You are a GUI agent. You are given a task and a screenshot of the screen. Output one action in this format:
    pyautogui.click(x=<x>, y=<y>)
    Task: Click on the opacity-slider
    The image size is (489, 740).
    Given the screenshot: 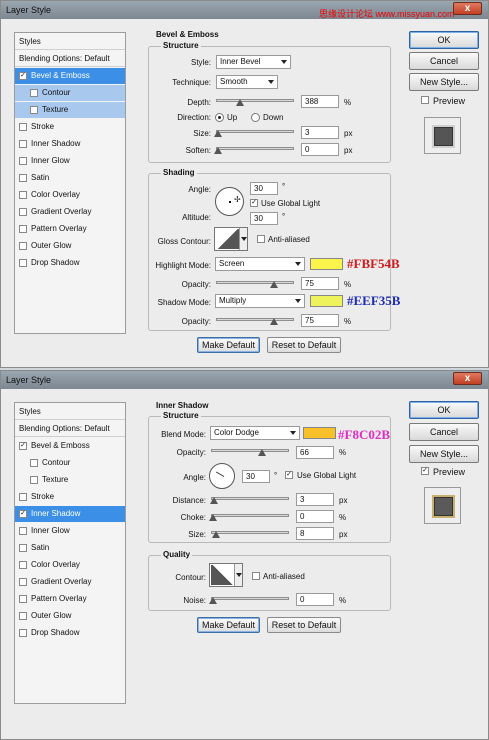 What is the action you would take?
    pyautogui.click(x=250, y=452)
    